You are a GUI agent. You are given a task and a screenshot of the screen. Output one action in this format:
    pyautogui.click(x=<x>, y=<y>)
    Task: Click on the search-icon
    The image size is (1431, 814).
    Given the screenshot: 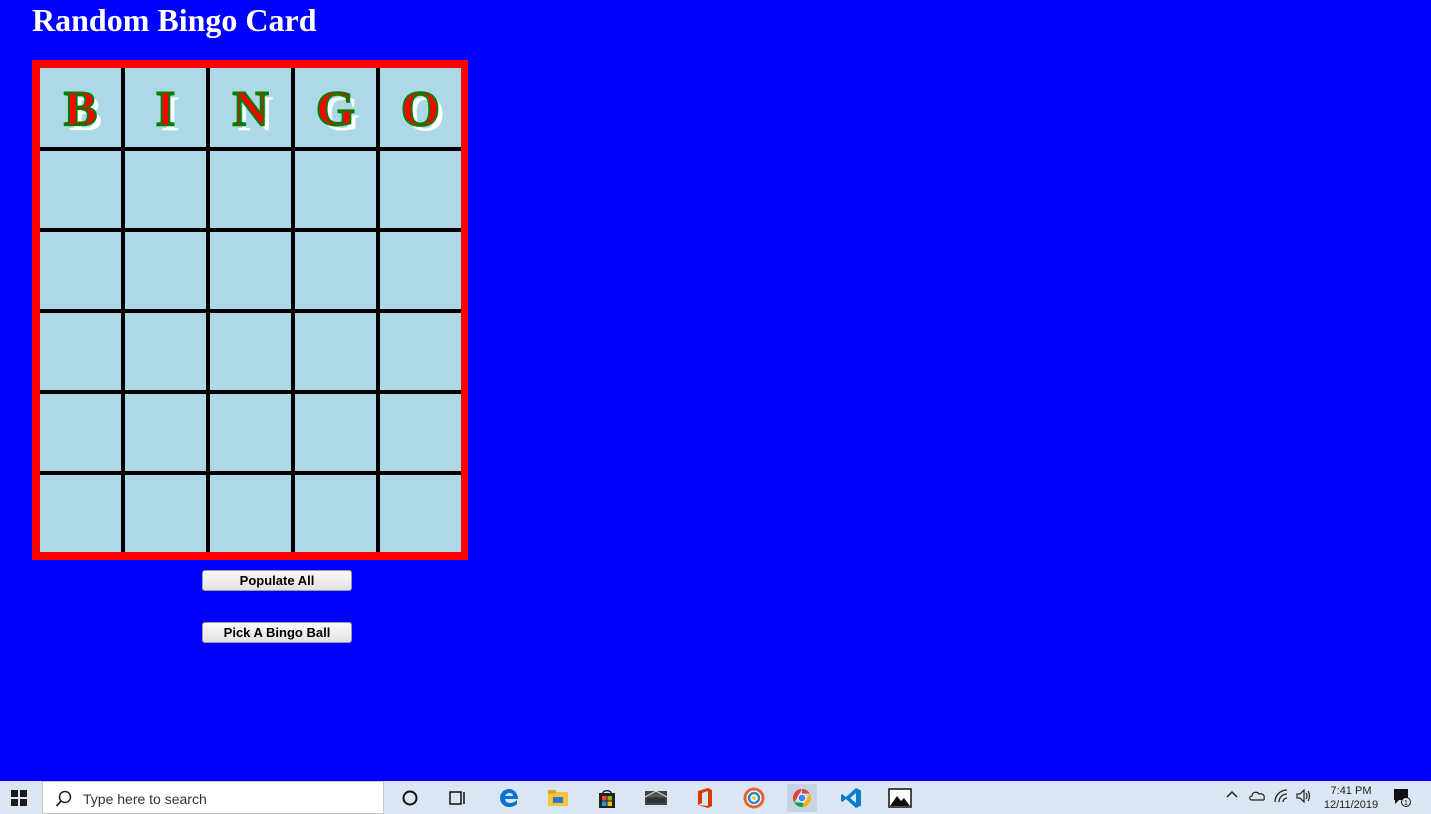 What is the action you would take?
    pyautogui.click(x=63, y=798)
    